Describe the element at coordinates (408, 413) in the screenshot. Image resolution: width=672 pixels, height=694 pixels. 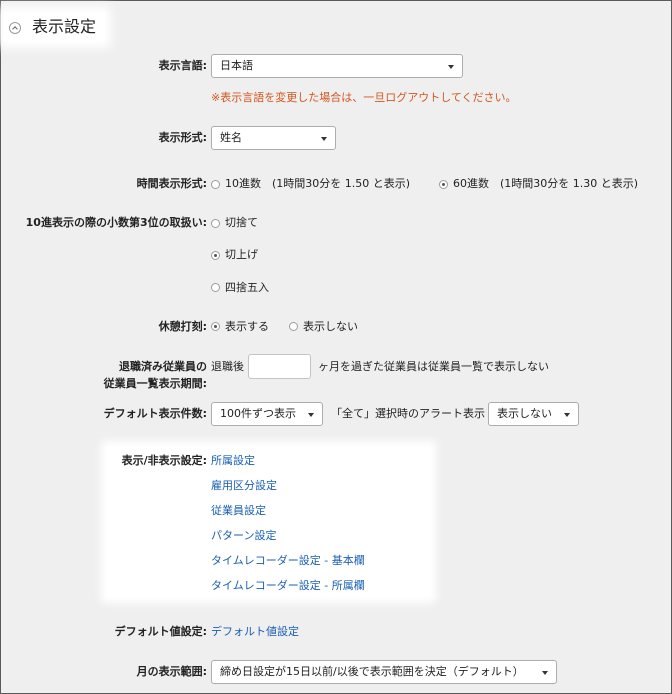
I see `alert-display-label: 「全て」選択時のアラート表示` at that location.